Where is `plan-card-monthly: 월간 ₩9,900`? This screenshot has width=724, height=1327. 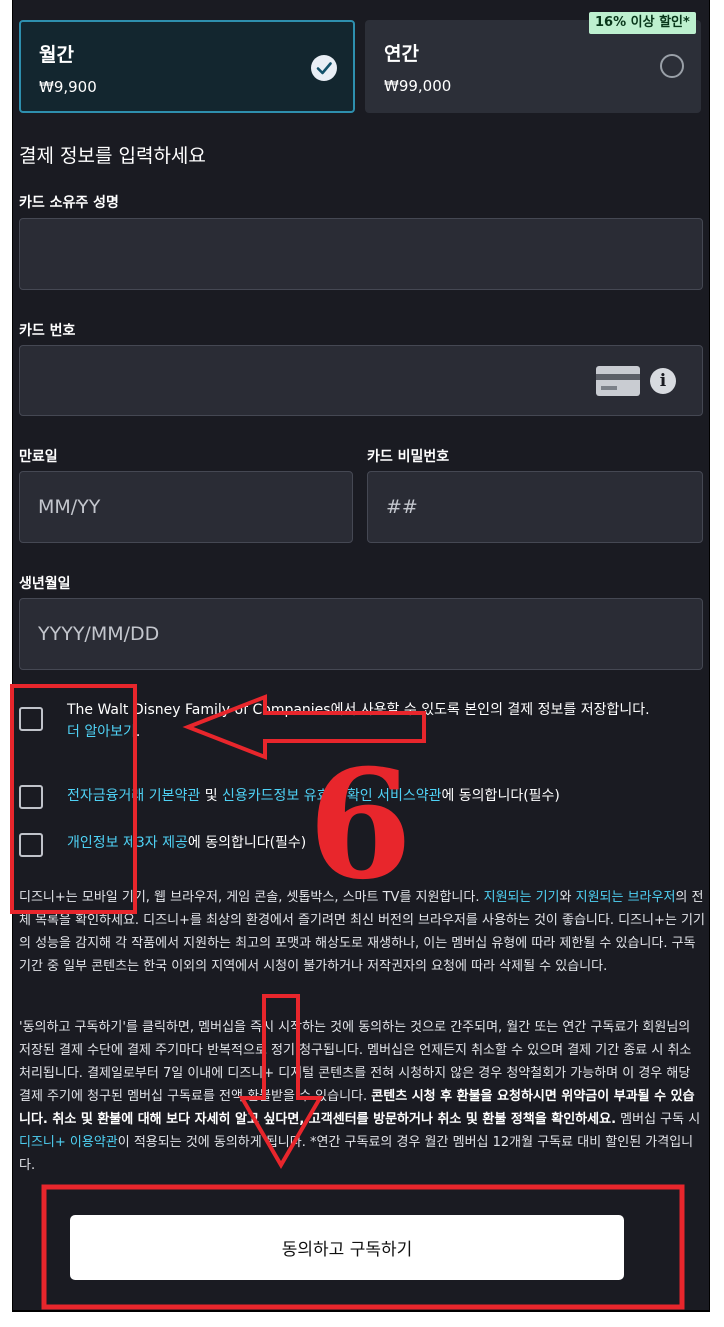
plan-card-monthly: 월간 ₩9,900 is located at coordinates (187, 66).